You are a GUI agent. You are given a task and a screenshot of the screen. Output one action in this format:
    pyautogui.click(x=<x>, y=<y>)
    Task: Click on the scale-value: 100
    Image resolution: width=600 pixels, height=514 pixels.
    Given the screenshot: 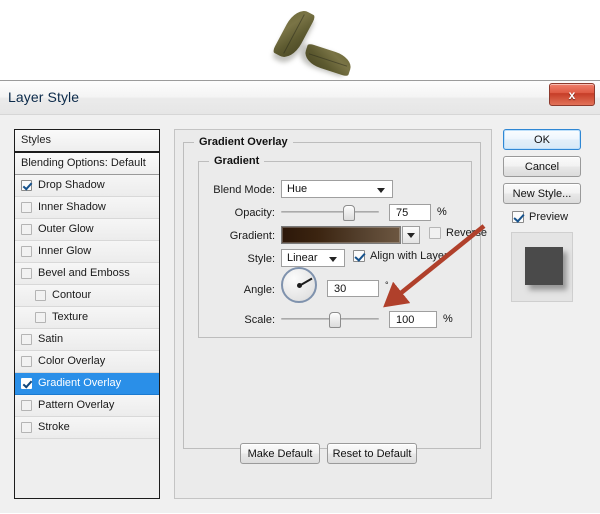 What is the action you would take?
    pyautogui.click(x=405, y=319)
    